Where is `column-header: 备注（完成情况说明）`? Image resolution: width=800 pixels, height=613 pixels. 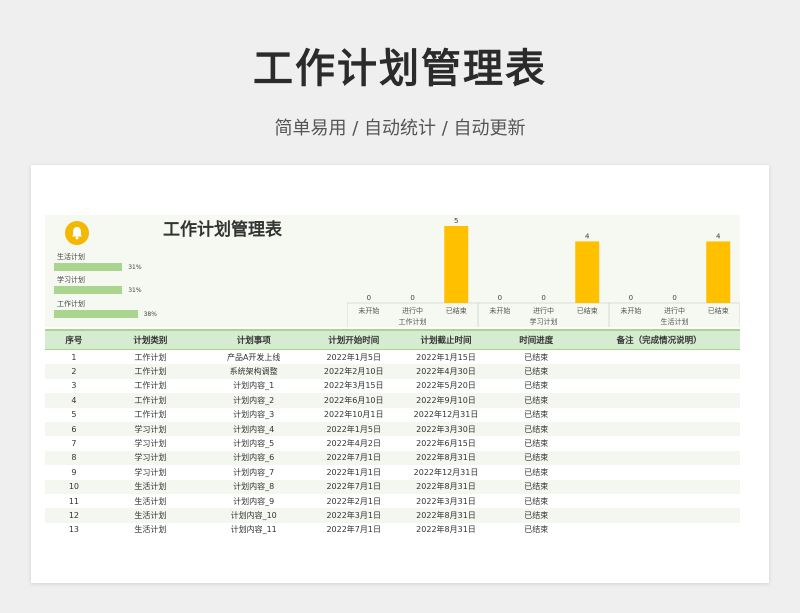 column-header: 备注（完成情况说明） is located at coordinates (659, 339).